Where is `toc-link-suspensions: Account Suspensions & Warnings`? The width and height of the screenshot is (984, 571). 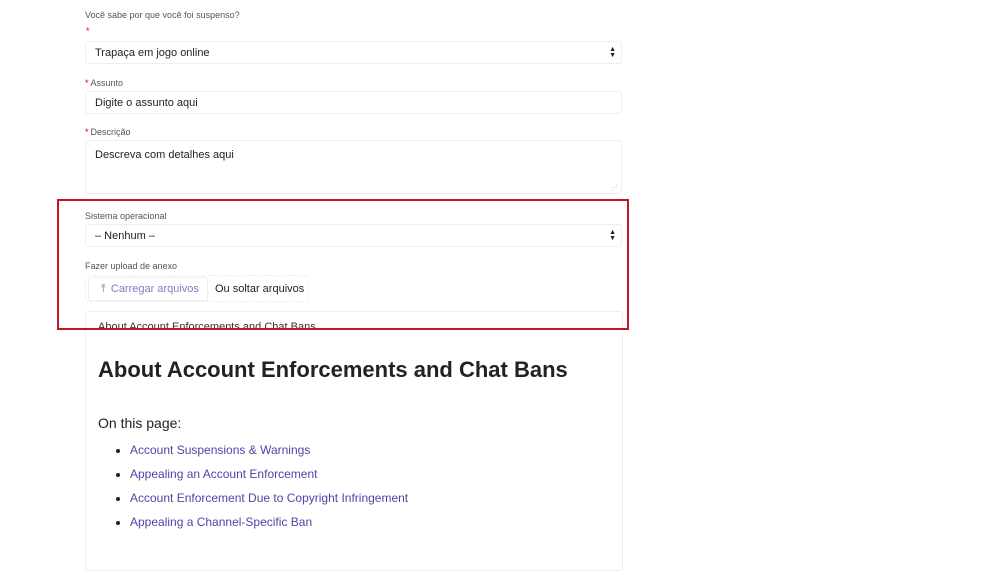
toc-link-suspensions: Account Suspensions & Warnings is located at coordinates (220, 450).